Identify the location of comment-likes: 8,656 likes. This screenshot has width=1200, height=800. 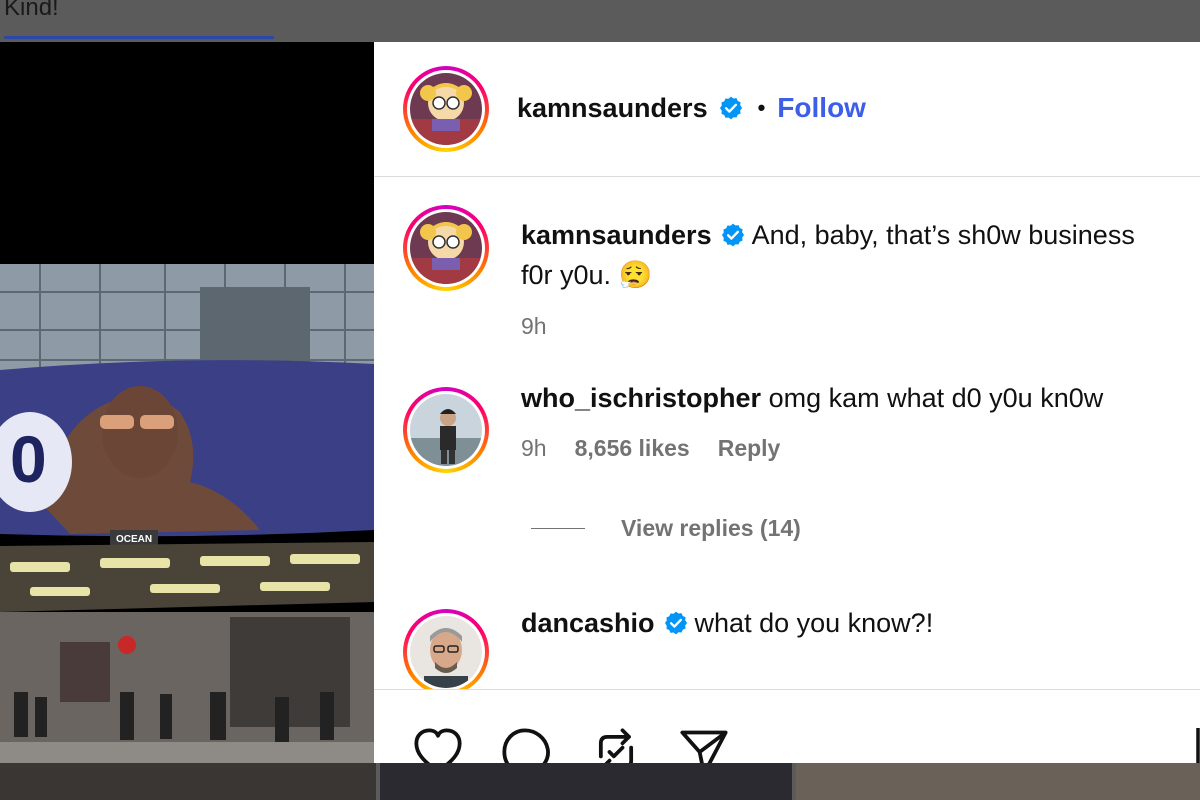
(632, 448).